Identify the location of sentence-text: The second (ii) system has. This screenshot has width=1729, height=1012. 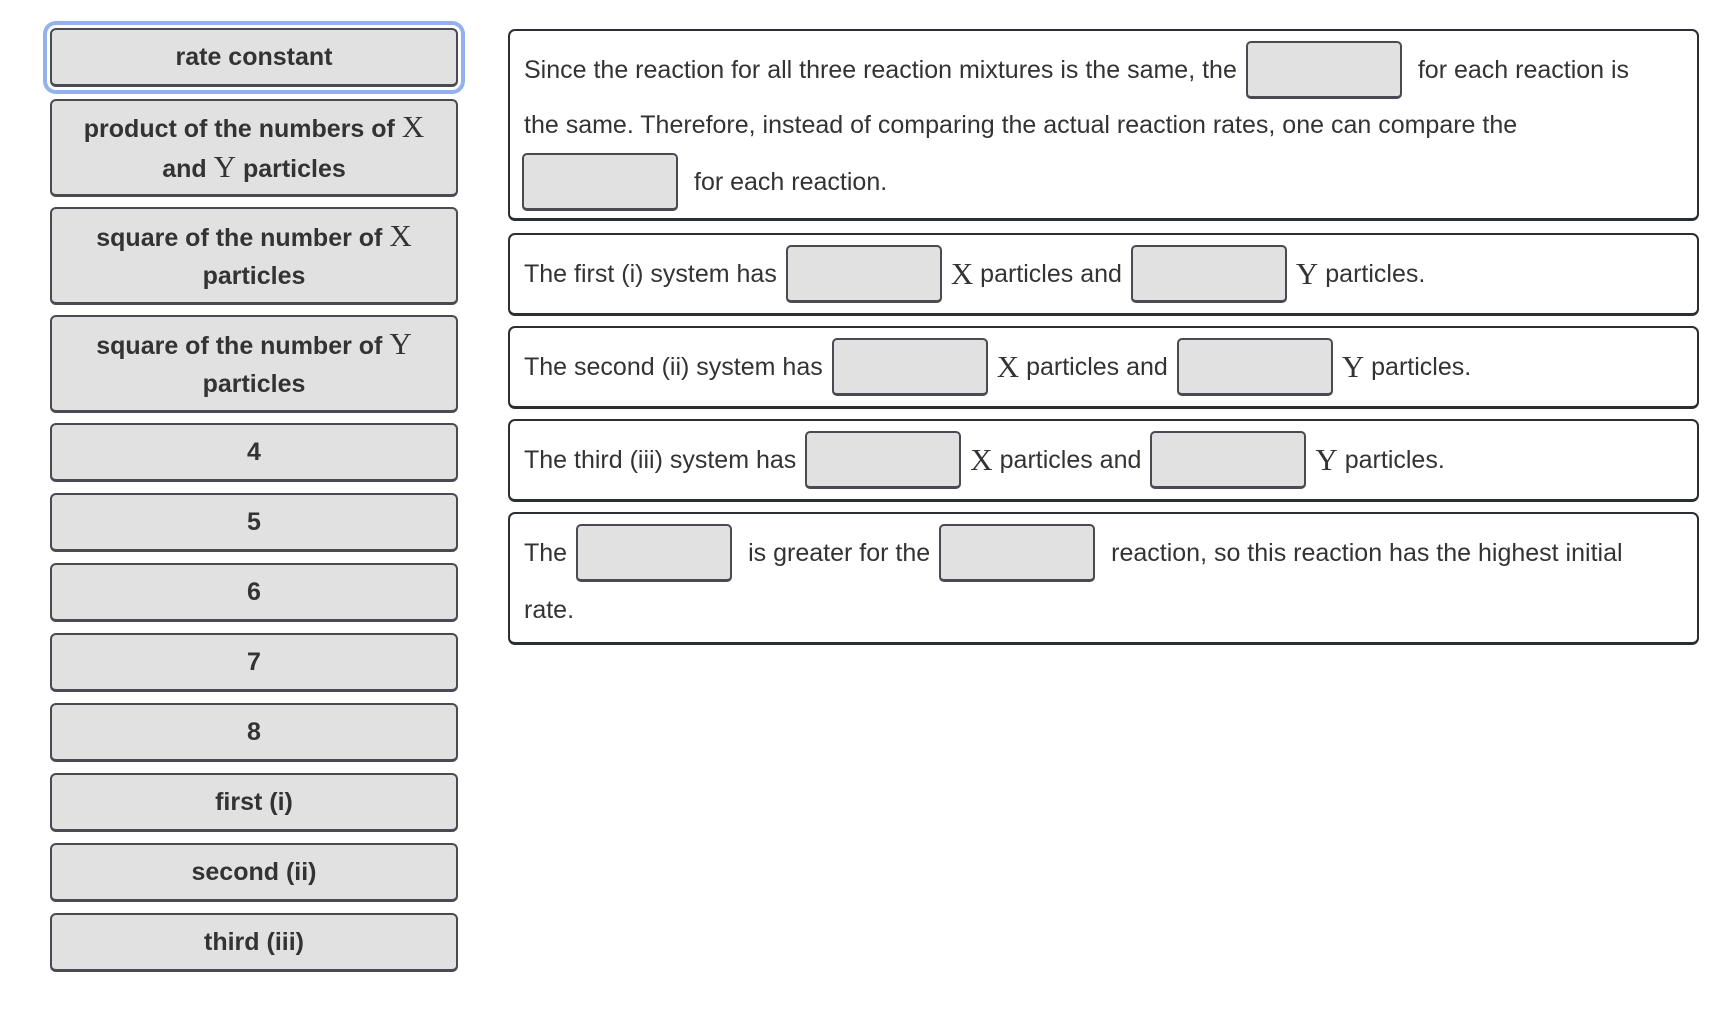
(673, 366).